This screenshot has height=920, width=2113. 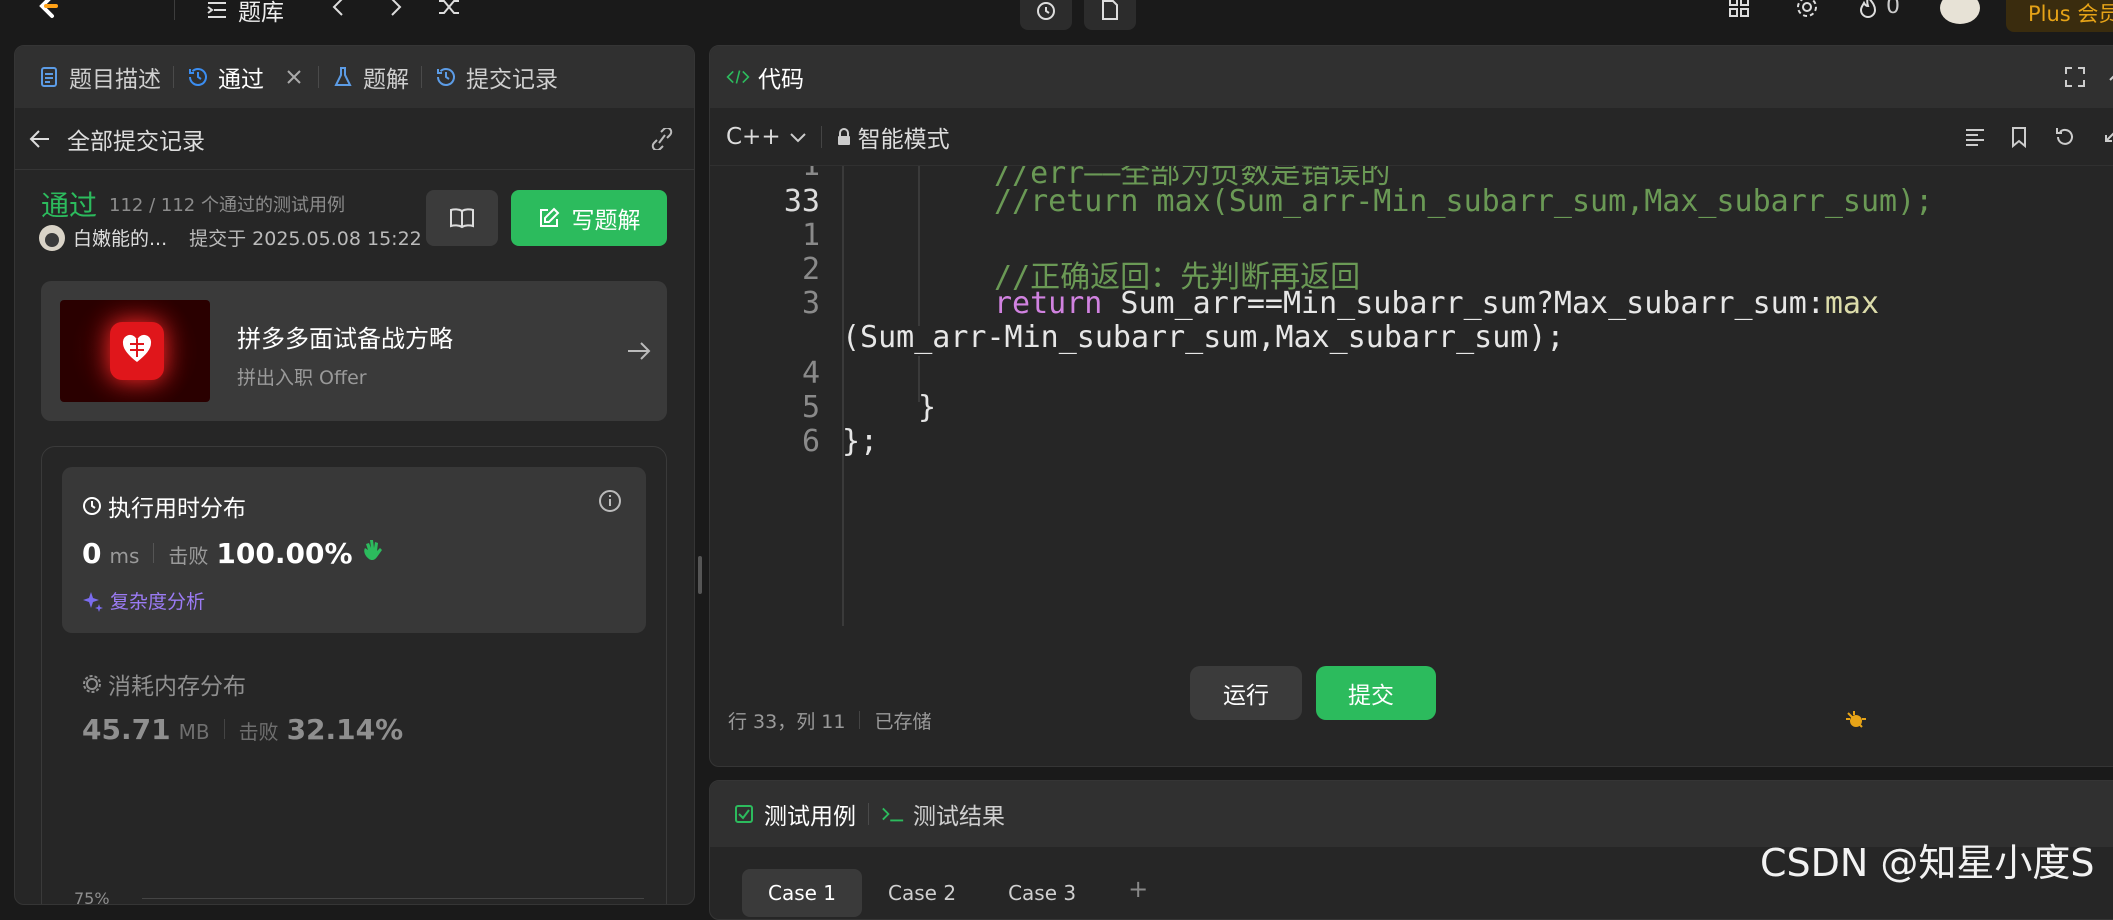 I want to click on chevron-left-icon, so click(x=339, y=10).